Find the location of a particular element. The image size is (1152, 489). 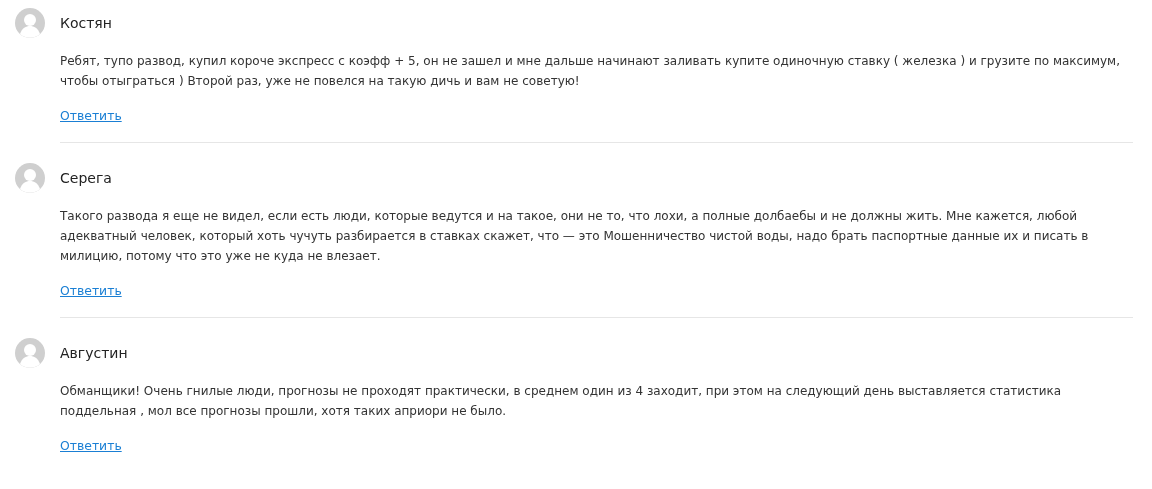

author-name: Серега is located at coordinates (86, 178).